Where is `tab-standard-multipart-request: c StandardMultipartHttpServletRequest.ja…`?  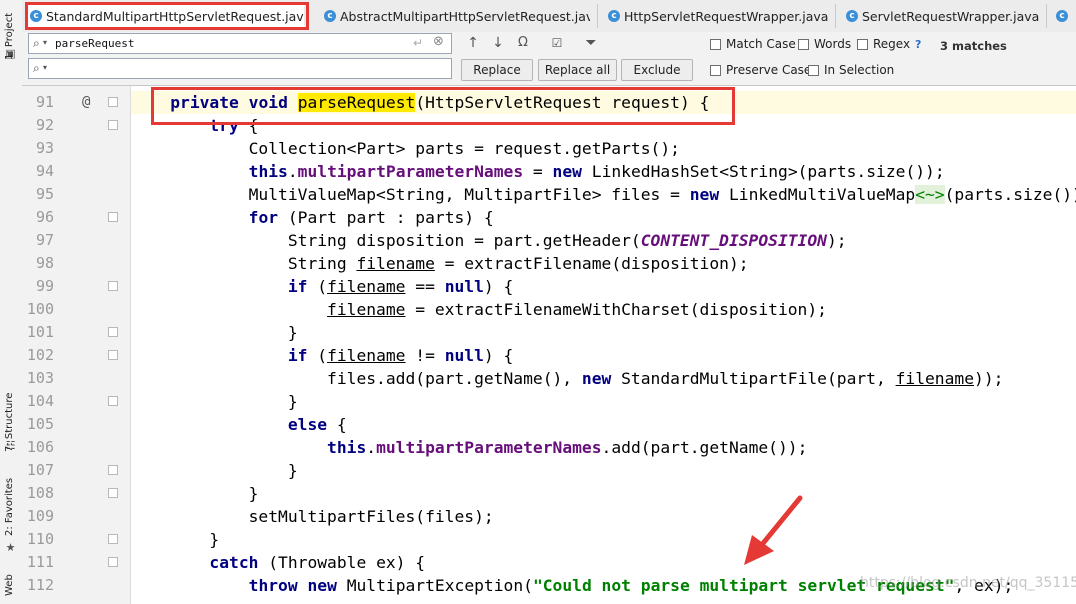 tab-standard-multipart-request: c StandardMultipartHttpServletRequest.ja… is located at coordinates (165, 16).